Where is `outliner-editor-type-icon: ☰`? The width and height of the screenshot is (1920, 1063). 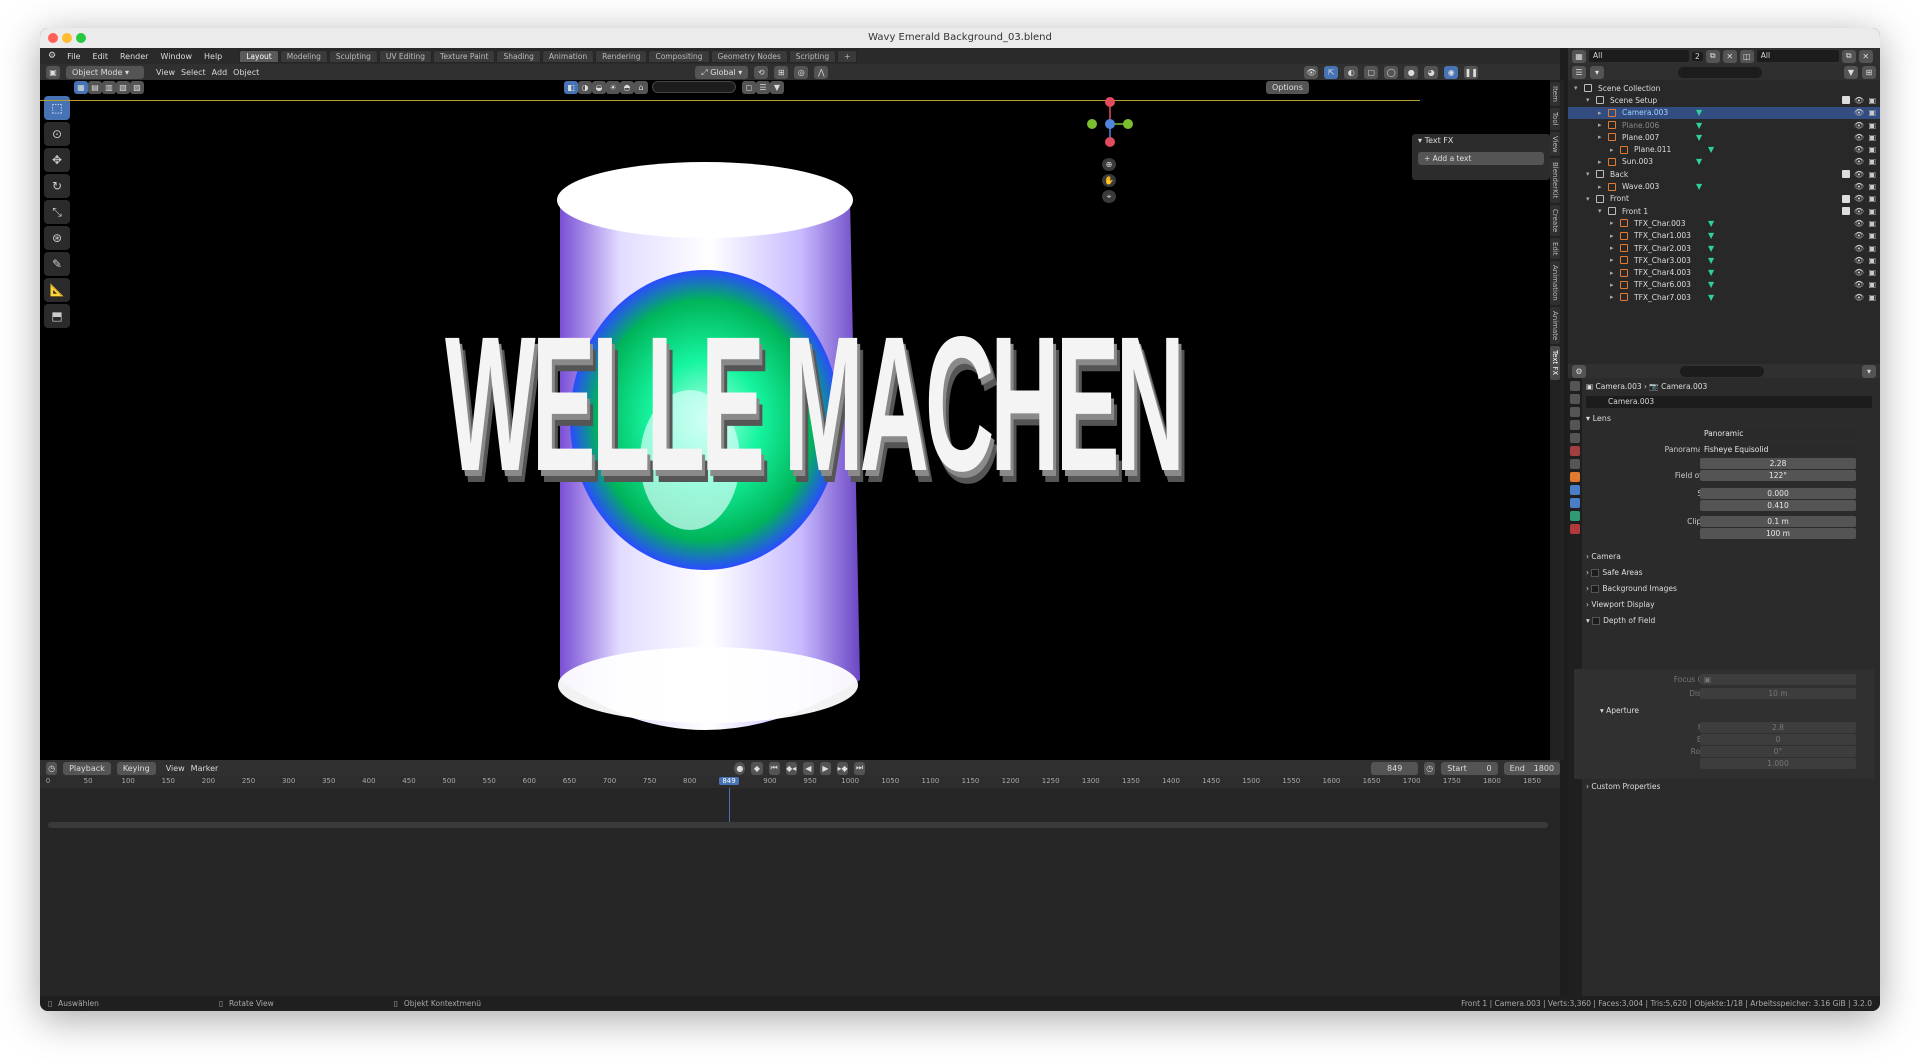 outliner-editor-type-icon: ☰ is located at coordinates (1579, 72).